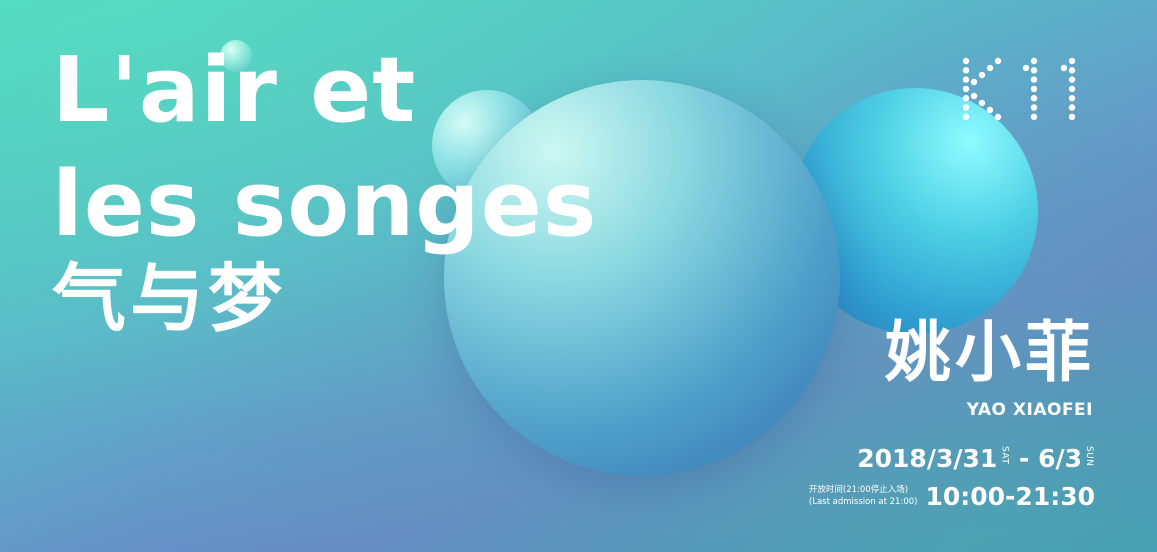 Image resolution: width=1157 pixels, height=552 pixels. Describe the element at coordinates (1019, 89) in the screenshot. I see `k11-logo` at that location.